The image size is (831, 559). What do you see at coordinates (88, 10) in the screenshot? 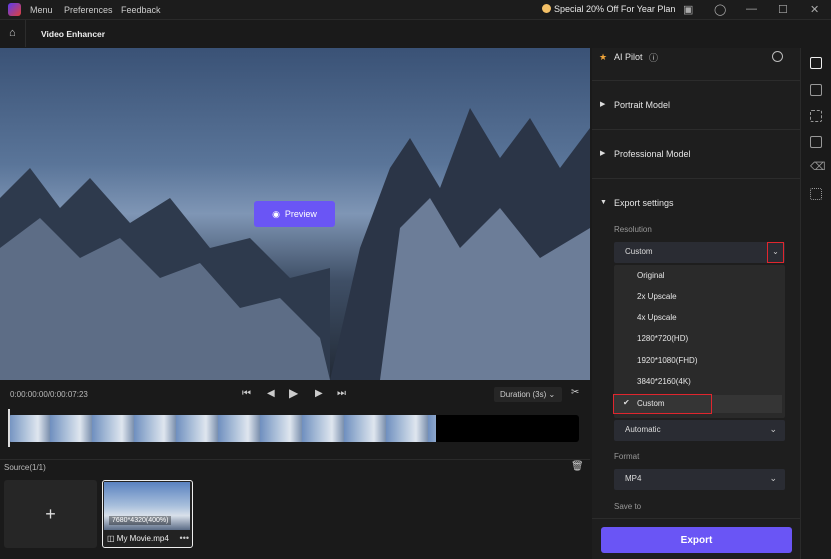
I see `preferences-button: Preferences` at bounding box center [88, 10].